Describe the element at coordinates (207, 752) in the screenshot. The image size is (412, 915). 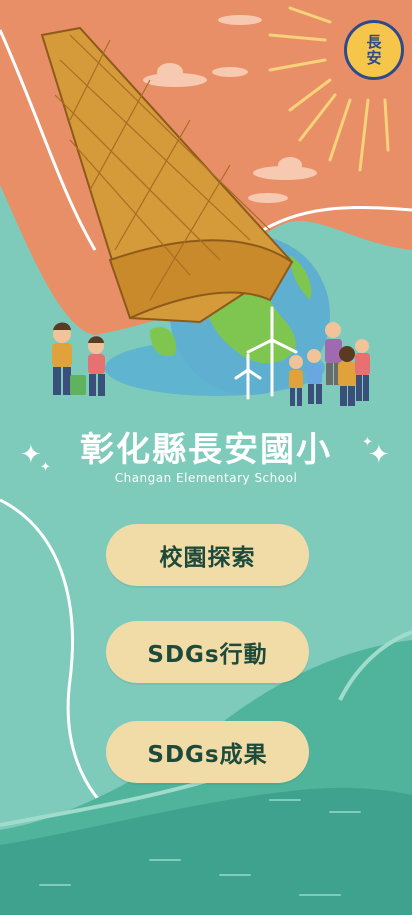
I see `sdgs-results-button: SDGs成果` at that location.